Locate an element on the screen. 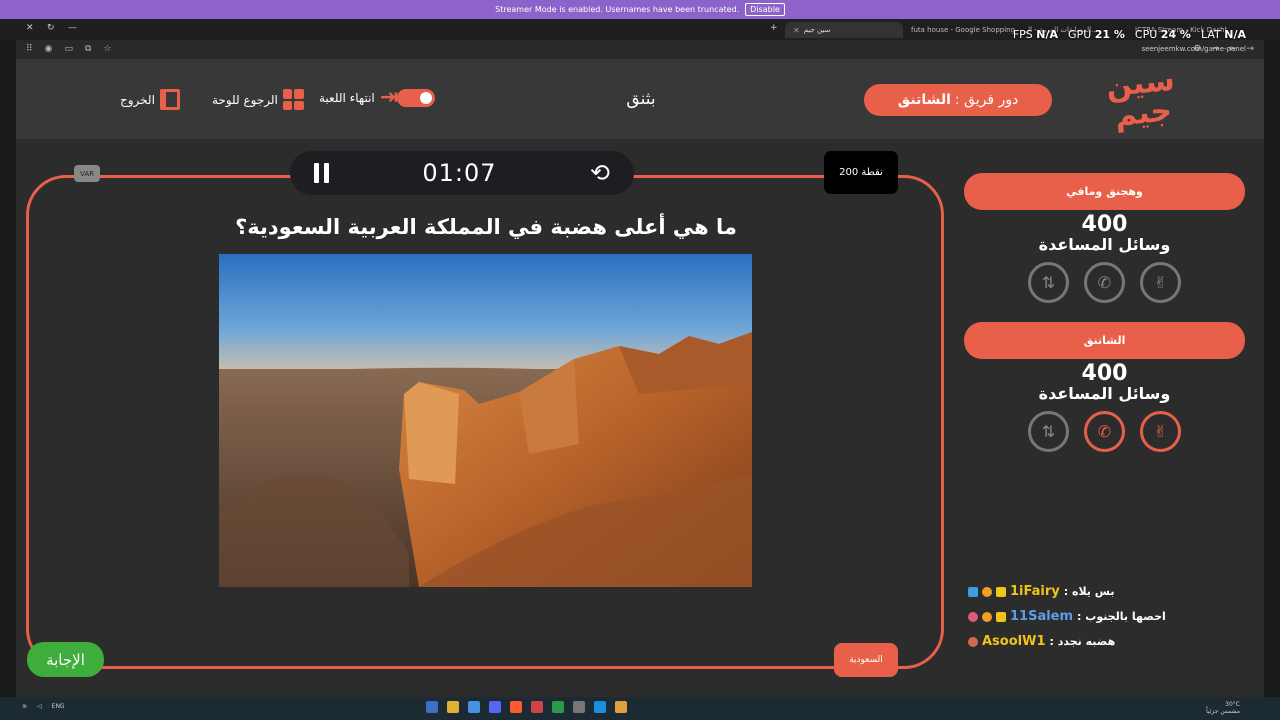 The width and height of the screenshot is (1280, 720). disable-button: Disable is located at coordinates (765, 9).